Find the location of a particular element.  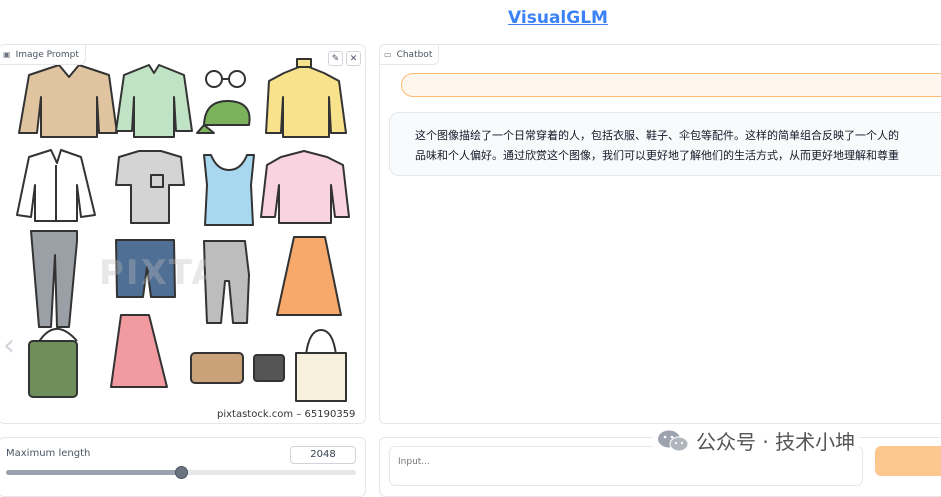

wechat-watermark: 公众号 · 技术小坤 is located at coordinates (756, 440).